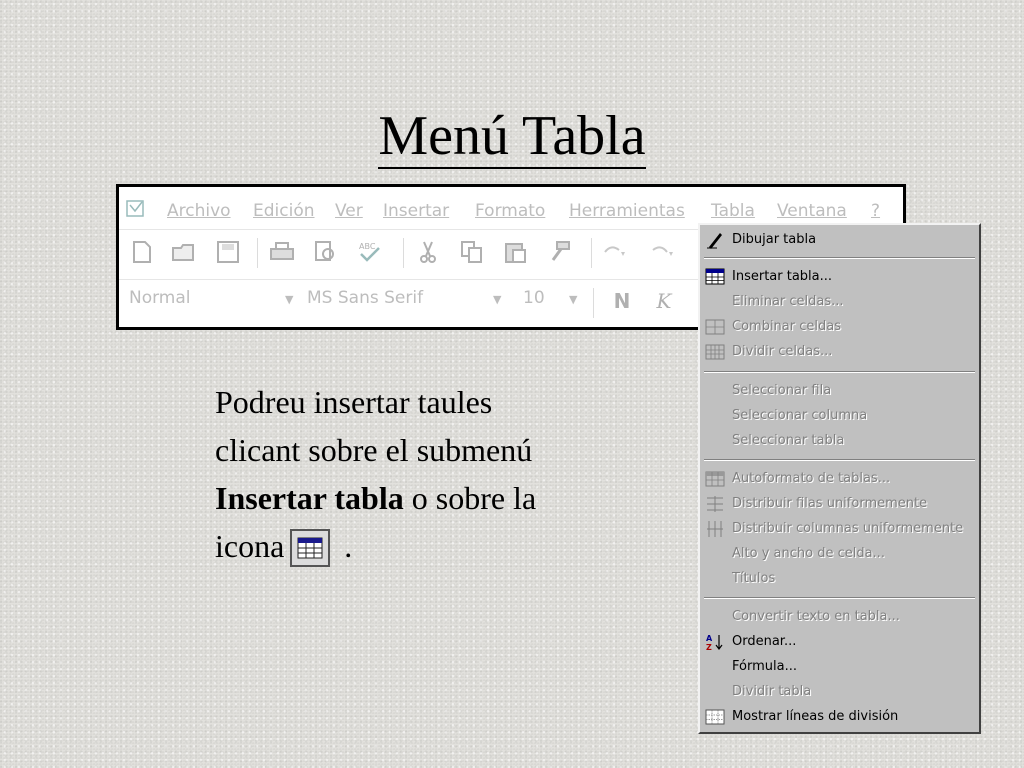  Describe the element at coordinates (516, 253) in the screenshot. I see `paste-icon` at that location.